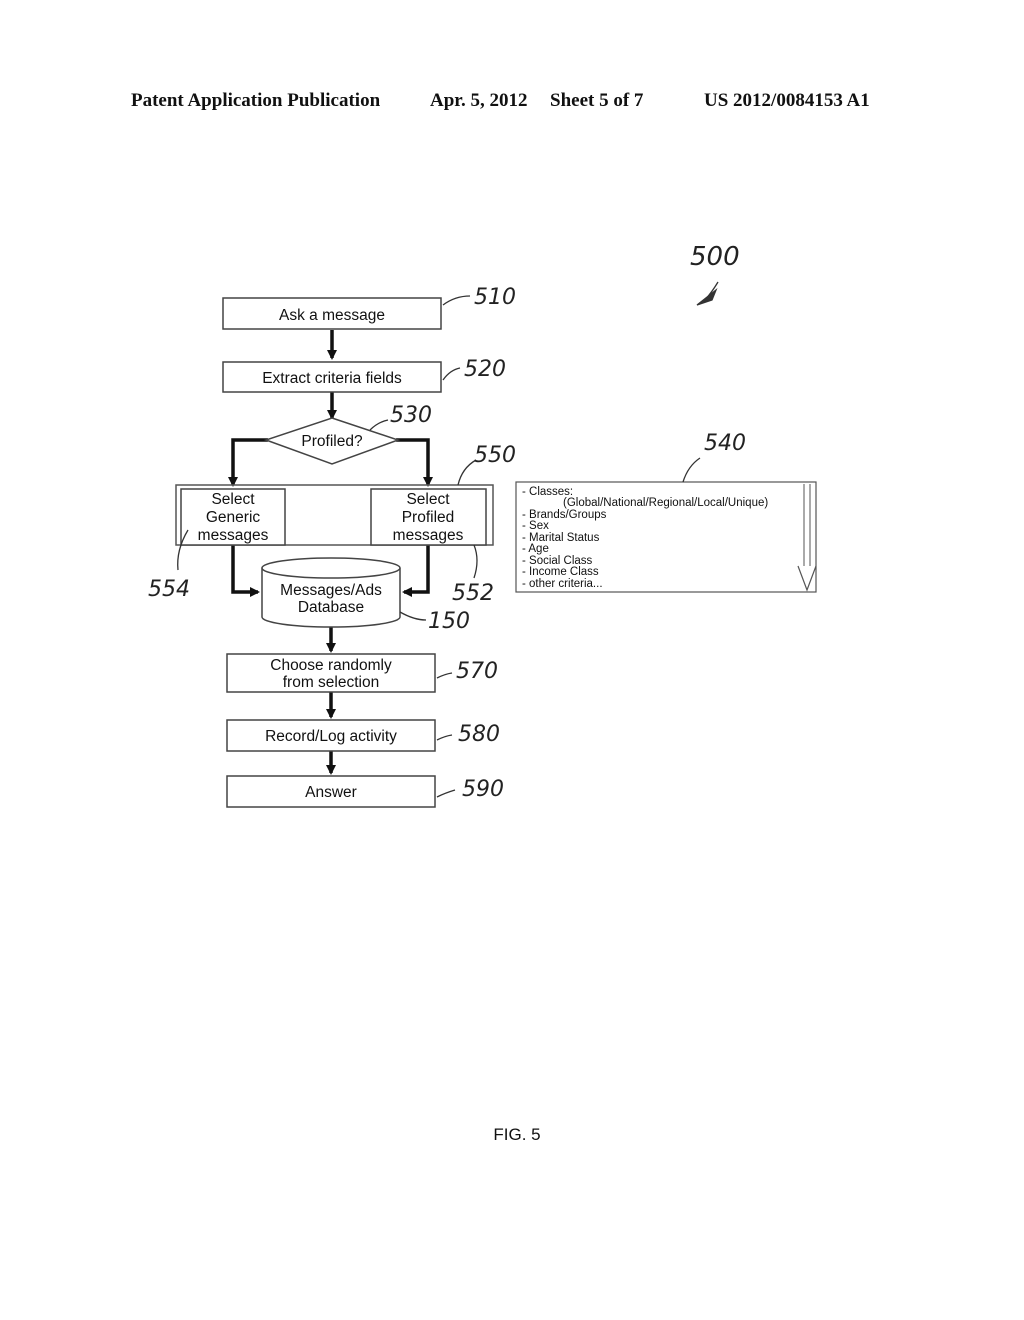  I want to click on node-select-generic-line3: messages, so click(233, 535).